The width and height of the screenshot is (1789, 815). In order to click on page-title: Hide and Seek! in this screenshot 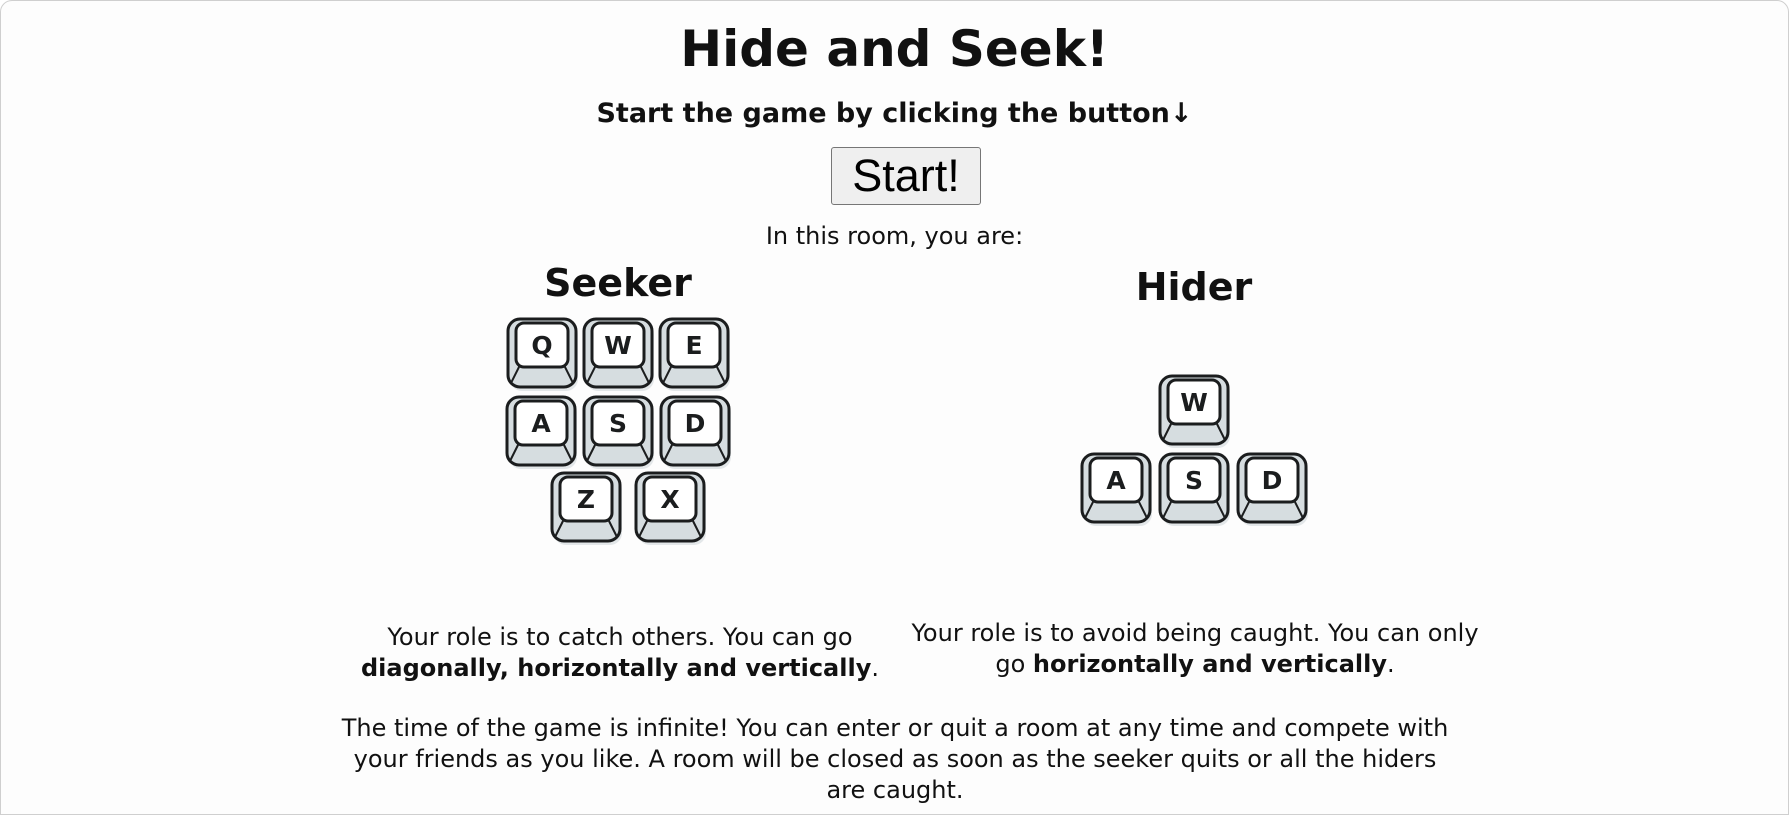, I will do `click(894, 49)`.